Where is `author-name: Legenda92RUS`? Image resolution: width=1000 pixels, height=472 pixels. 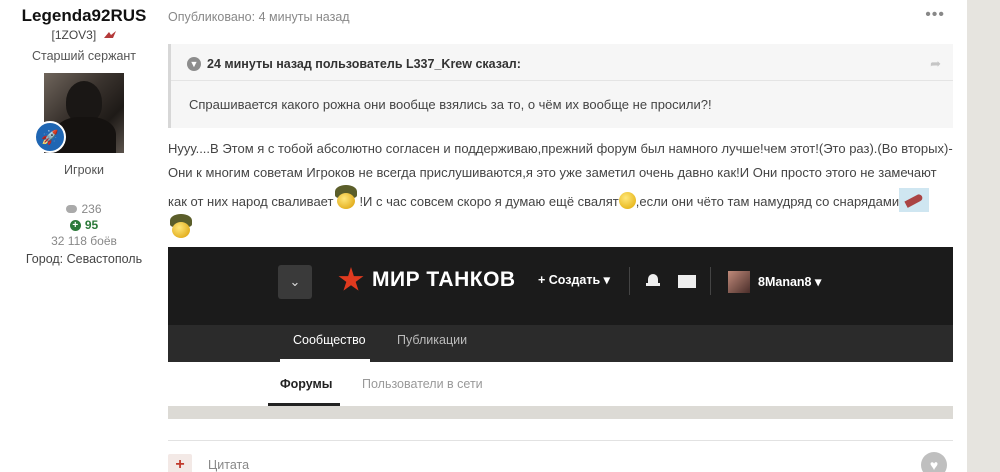 author-name: Legenda92RUS is located at coordinates (84, 16).